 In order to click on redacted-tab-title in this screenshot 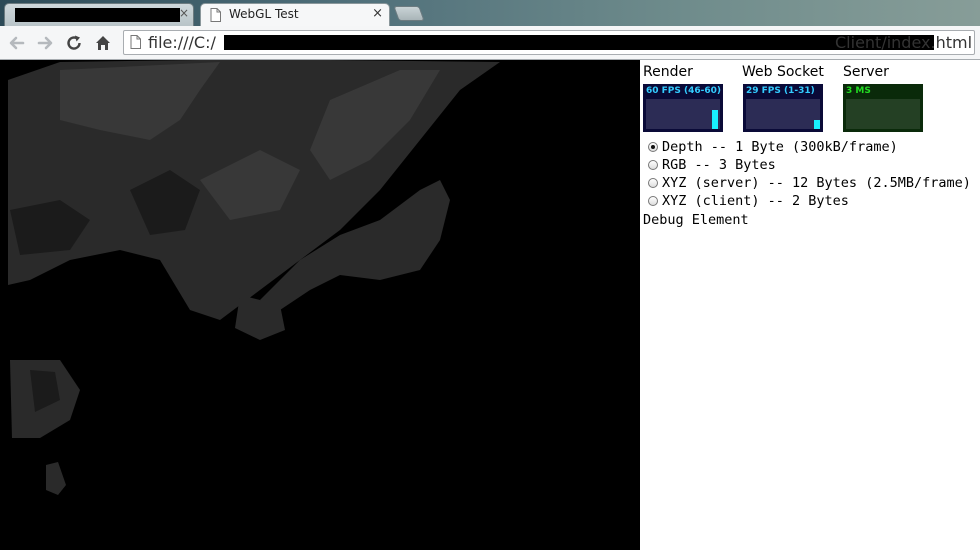, I will do `click(97, 15)`.